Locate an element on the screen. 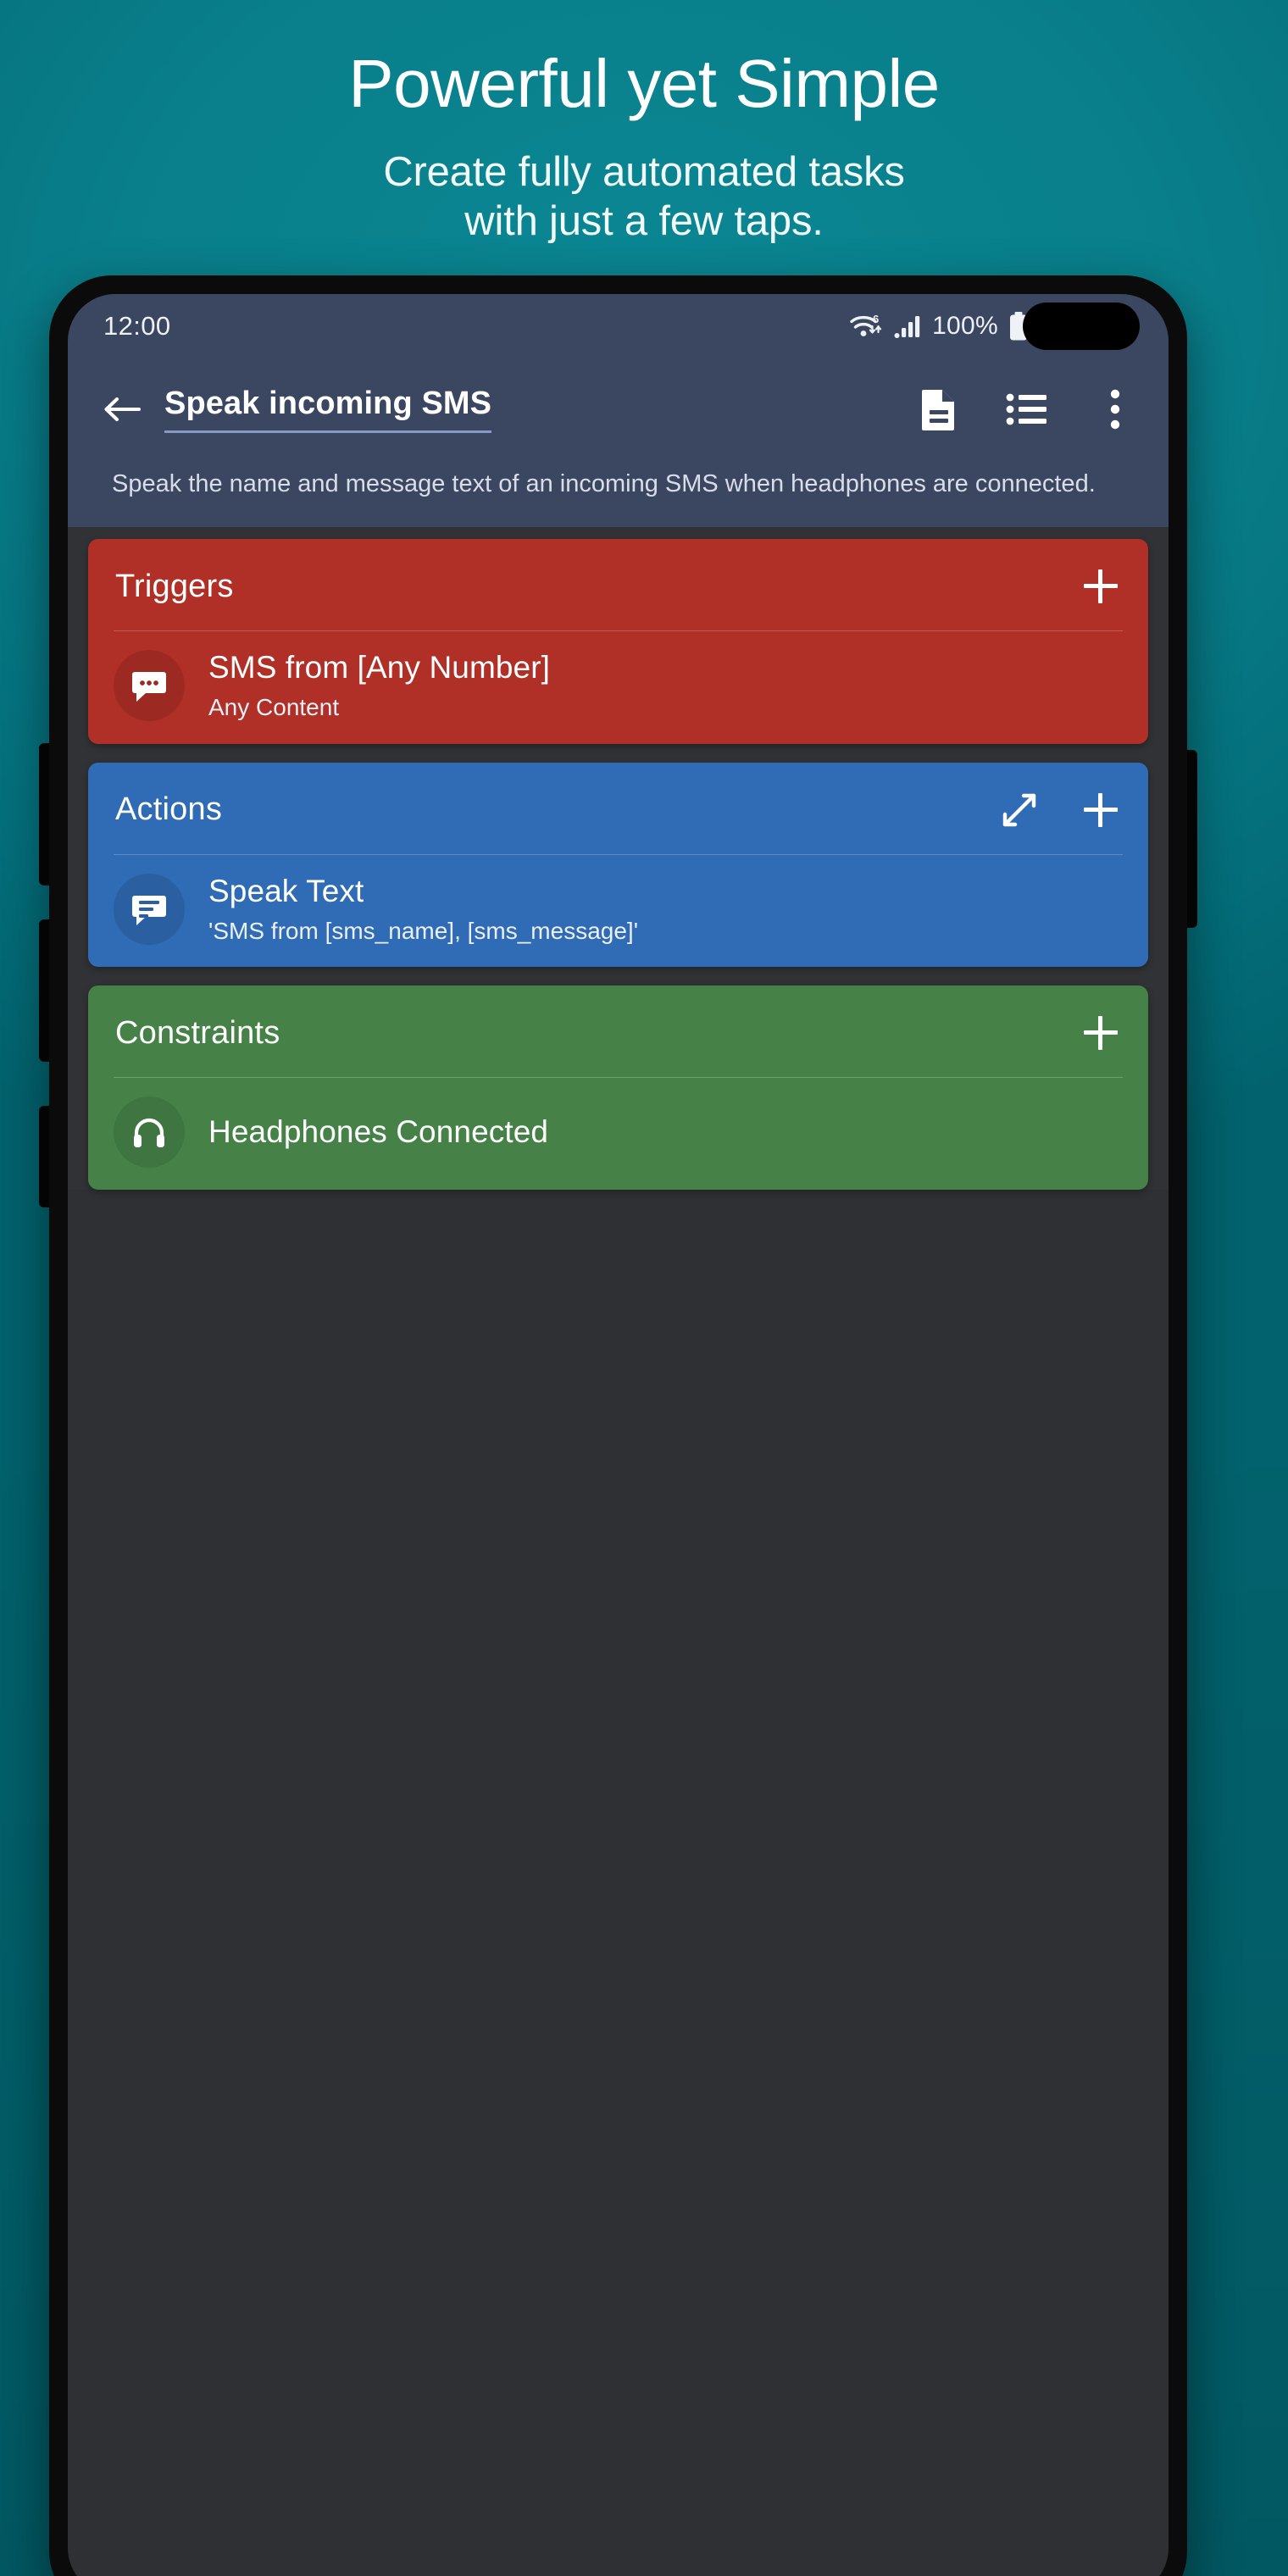 The image size is (1288, 2576). cellular-signal-icon is located at coordinates (908, 326).